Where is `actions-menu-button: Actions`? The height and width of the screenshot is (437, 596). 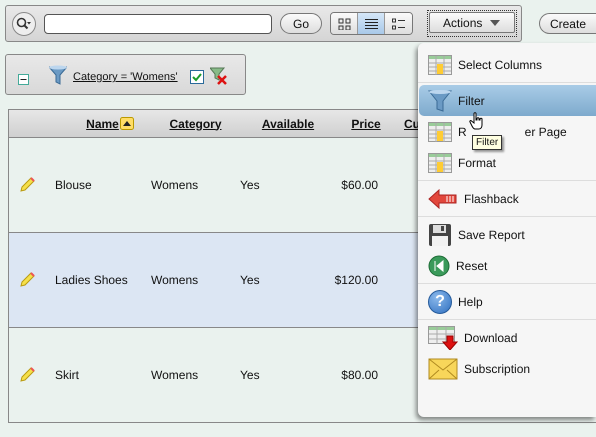
actions-menu-button: Actions is located at coordinates (472, 22).